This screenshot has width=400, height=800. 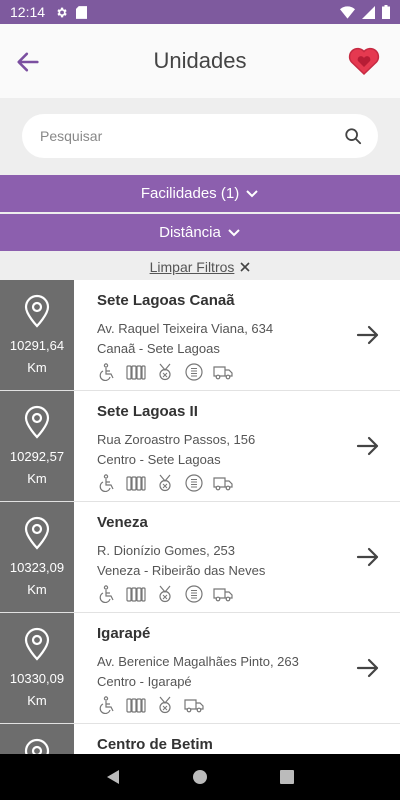 What do you see at coordinates (37, 446) in the screenshot?
I see `distance-panel: 10292,57 Km` at bounding box center [37, 446].